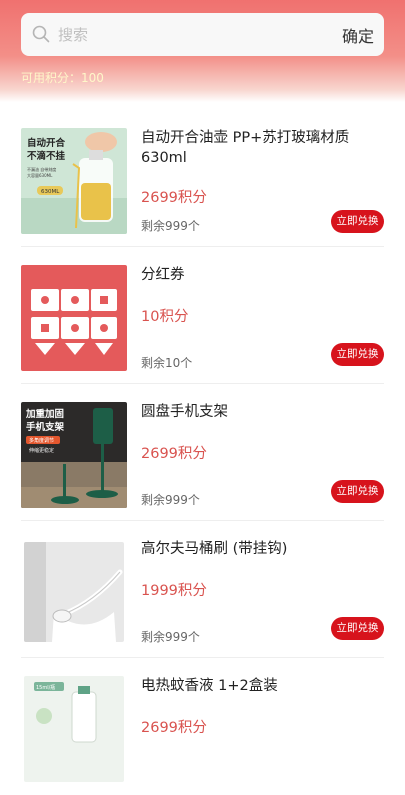 This screenshot has width=405, height=795. Describe the element at coordinates (174, 591) in the screenshot. I see `product-price: 1999积分` at that location.